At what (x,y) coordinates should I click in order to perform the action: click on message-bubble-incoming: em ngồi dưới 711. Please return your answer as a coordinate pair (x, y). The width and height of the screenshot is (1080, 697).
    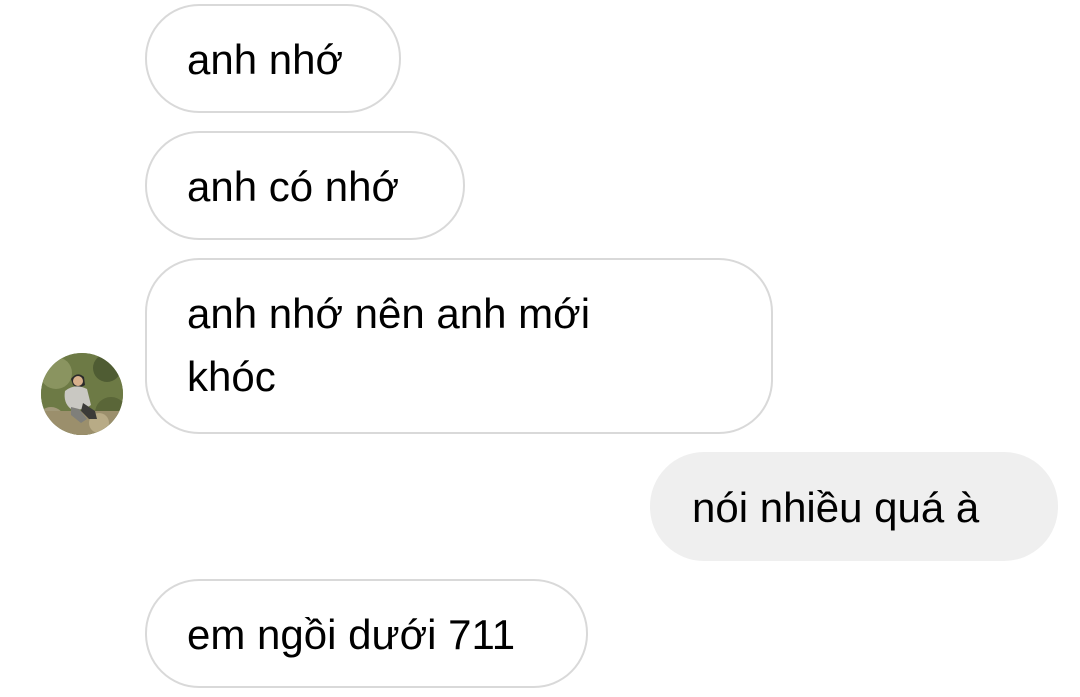
    Looking at the image, I should click on (366, 633).